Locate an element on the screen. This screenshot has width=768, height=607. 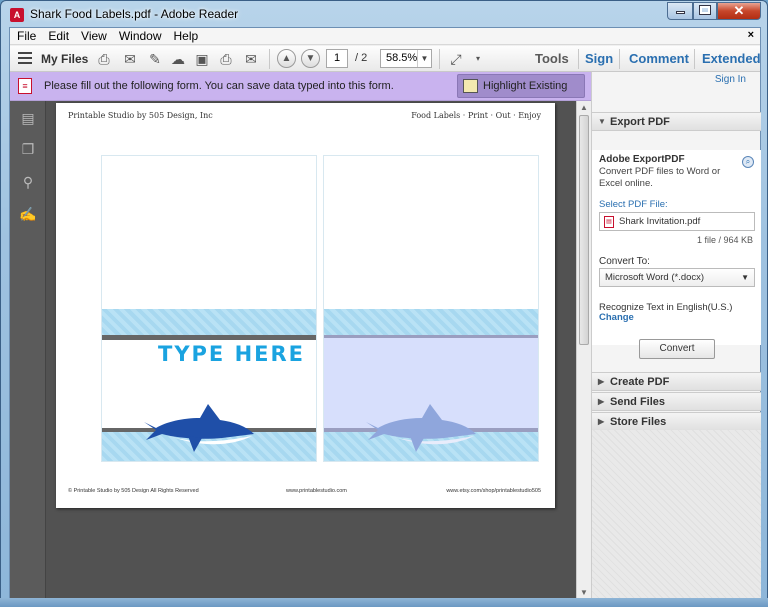
sign-pane-button: Sign is located at coordinates (599, 58).